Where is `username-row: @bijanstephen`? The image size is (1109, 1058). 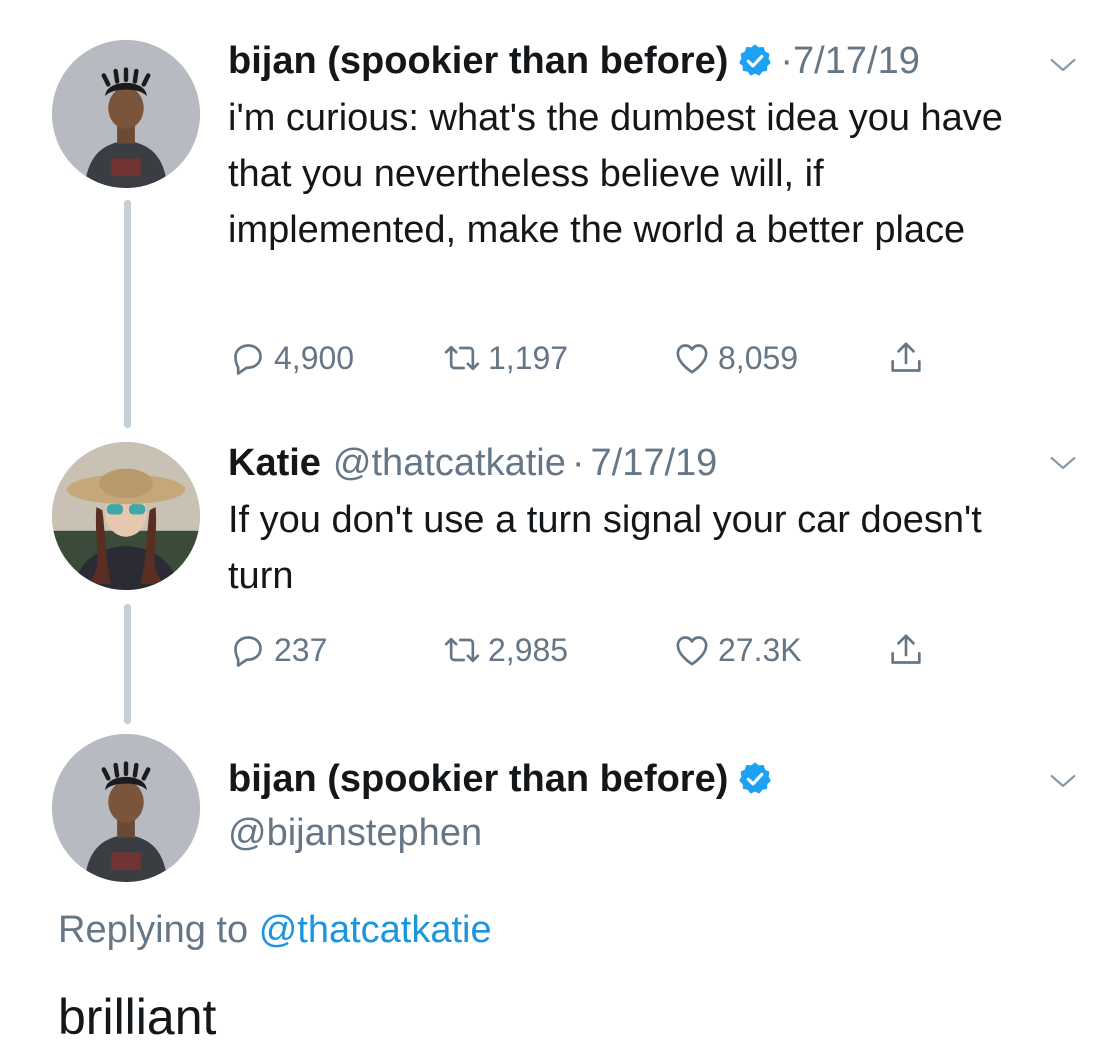 username-row: @bijanstephen is located at coordinates (355, 833).